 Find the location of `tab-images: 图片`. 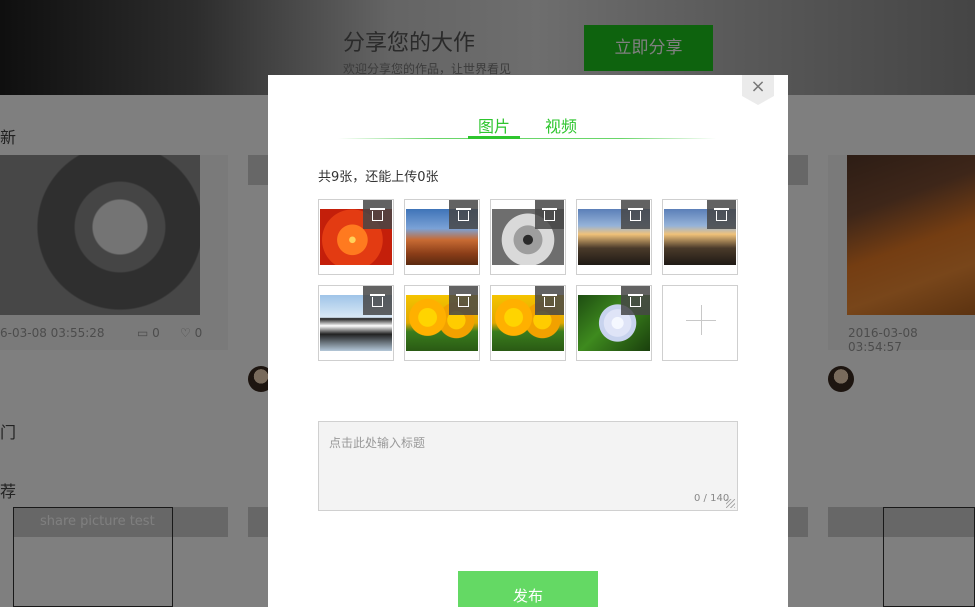

tab-images: 图片 is located at coordinates (494, 125).